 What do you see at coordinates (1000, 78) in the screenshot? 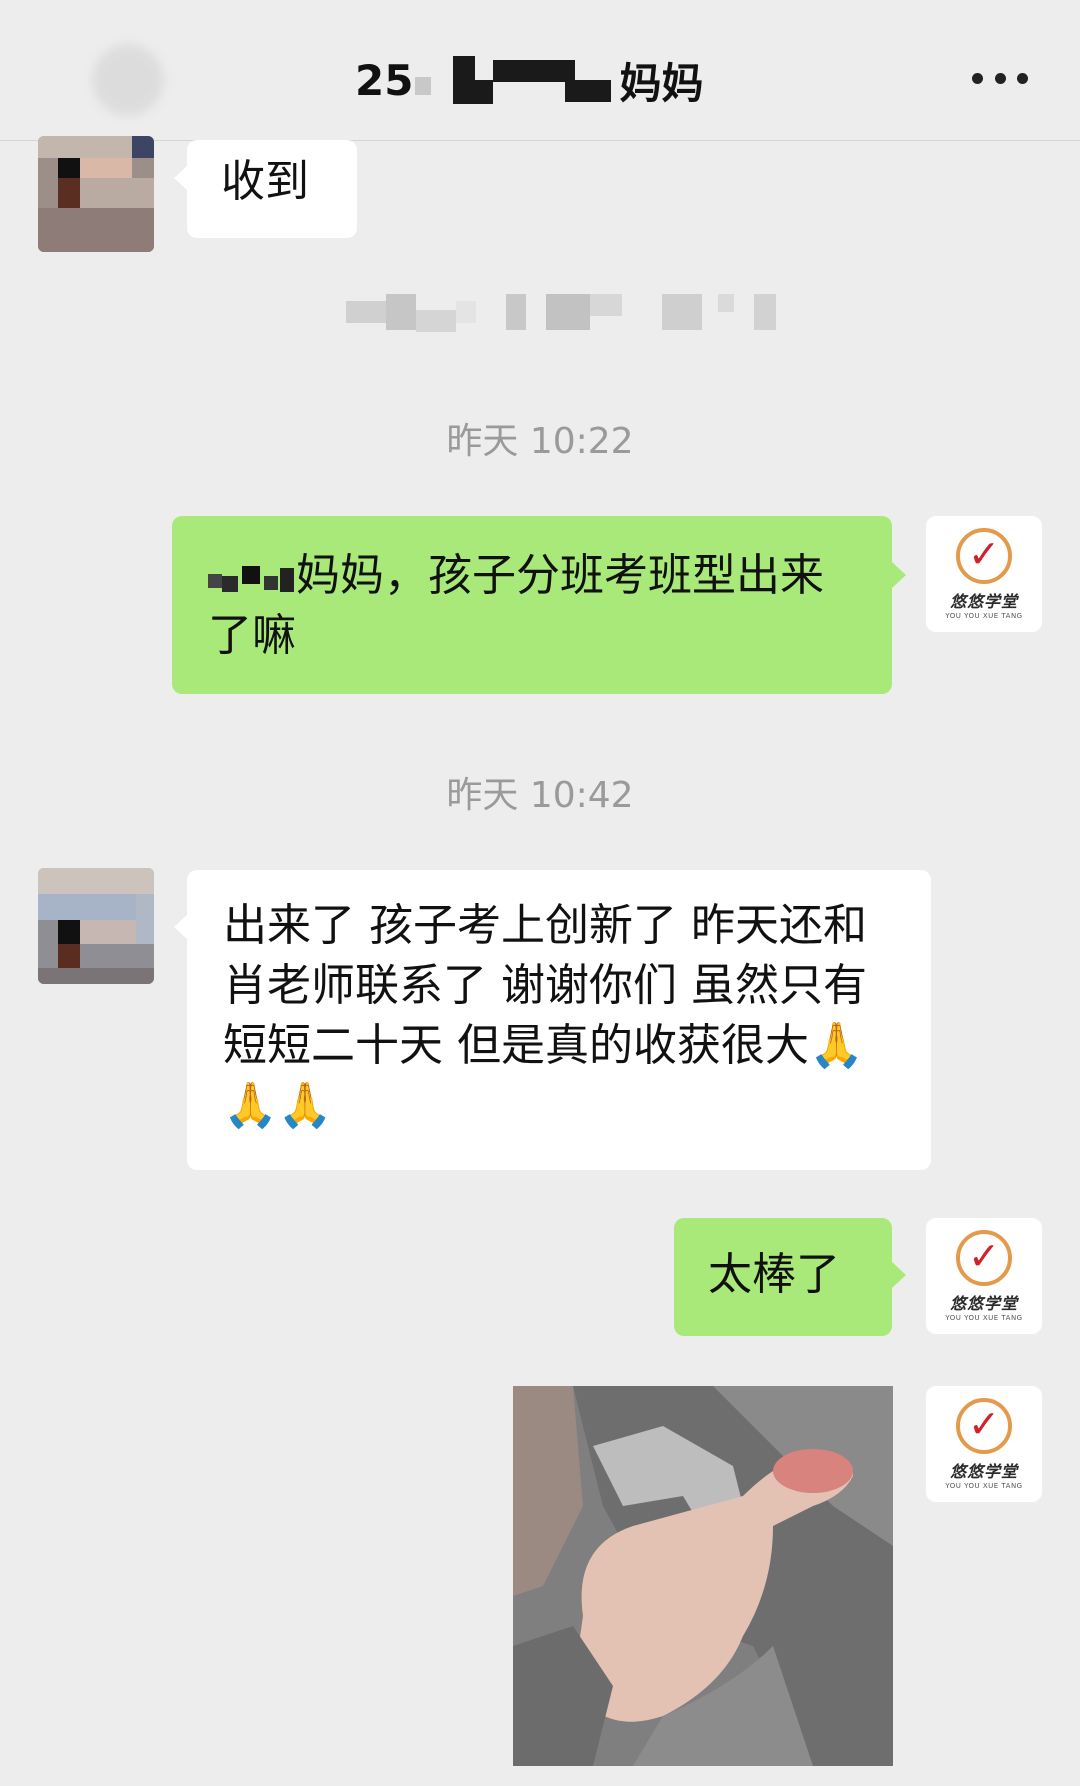
I see `more-dots-icon` at bounding box center [1000, 78].